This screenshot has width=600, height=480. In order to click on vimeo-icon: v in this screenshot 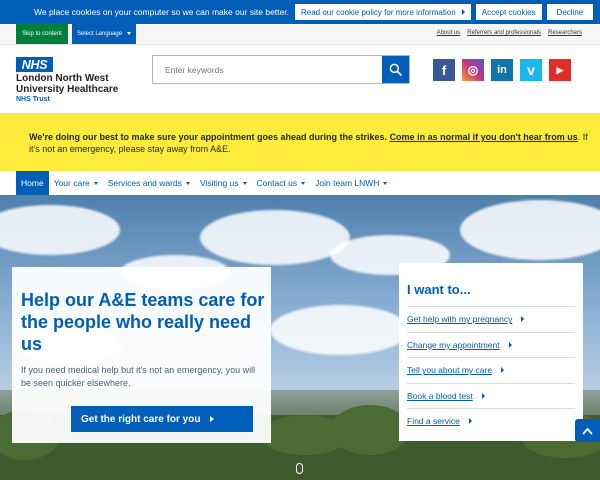, I will do `click(531, 70)`.